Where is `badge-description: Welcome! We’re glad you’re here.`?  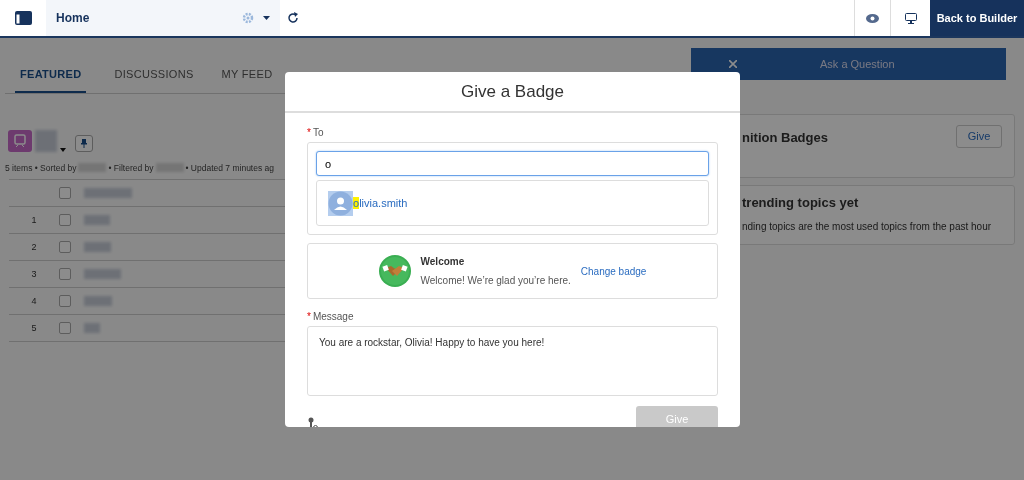 badge-description: Welcome! We’re glad you’re here. is located at coordinates (495, 281).